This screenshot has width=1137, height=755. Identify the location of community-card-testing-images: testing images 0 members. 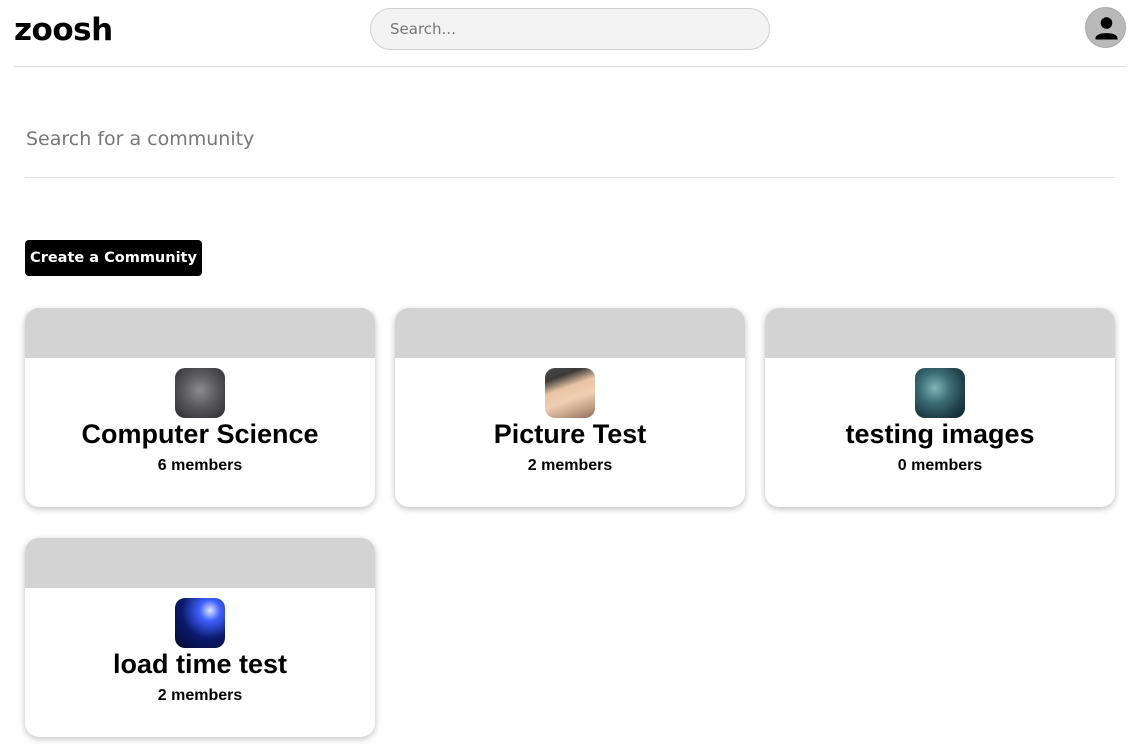
(940, 407).